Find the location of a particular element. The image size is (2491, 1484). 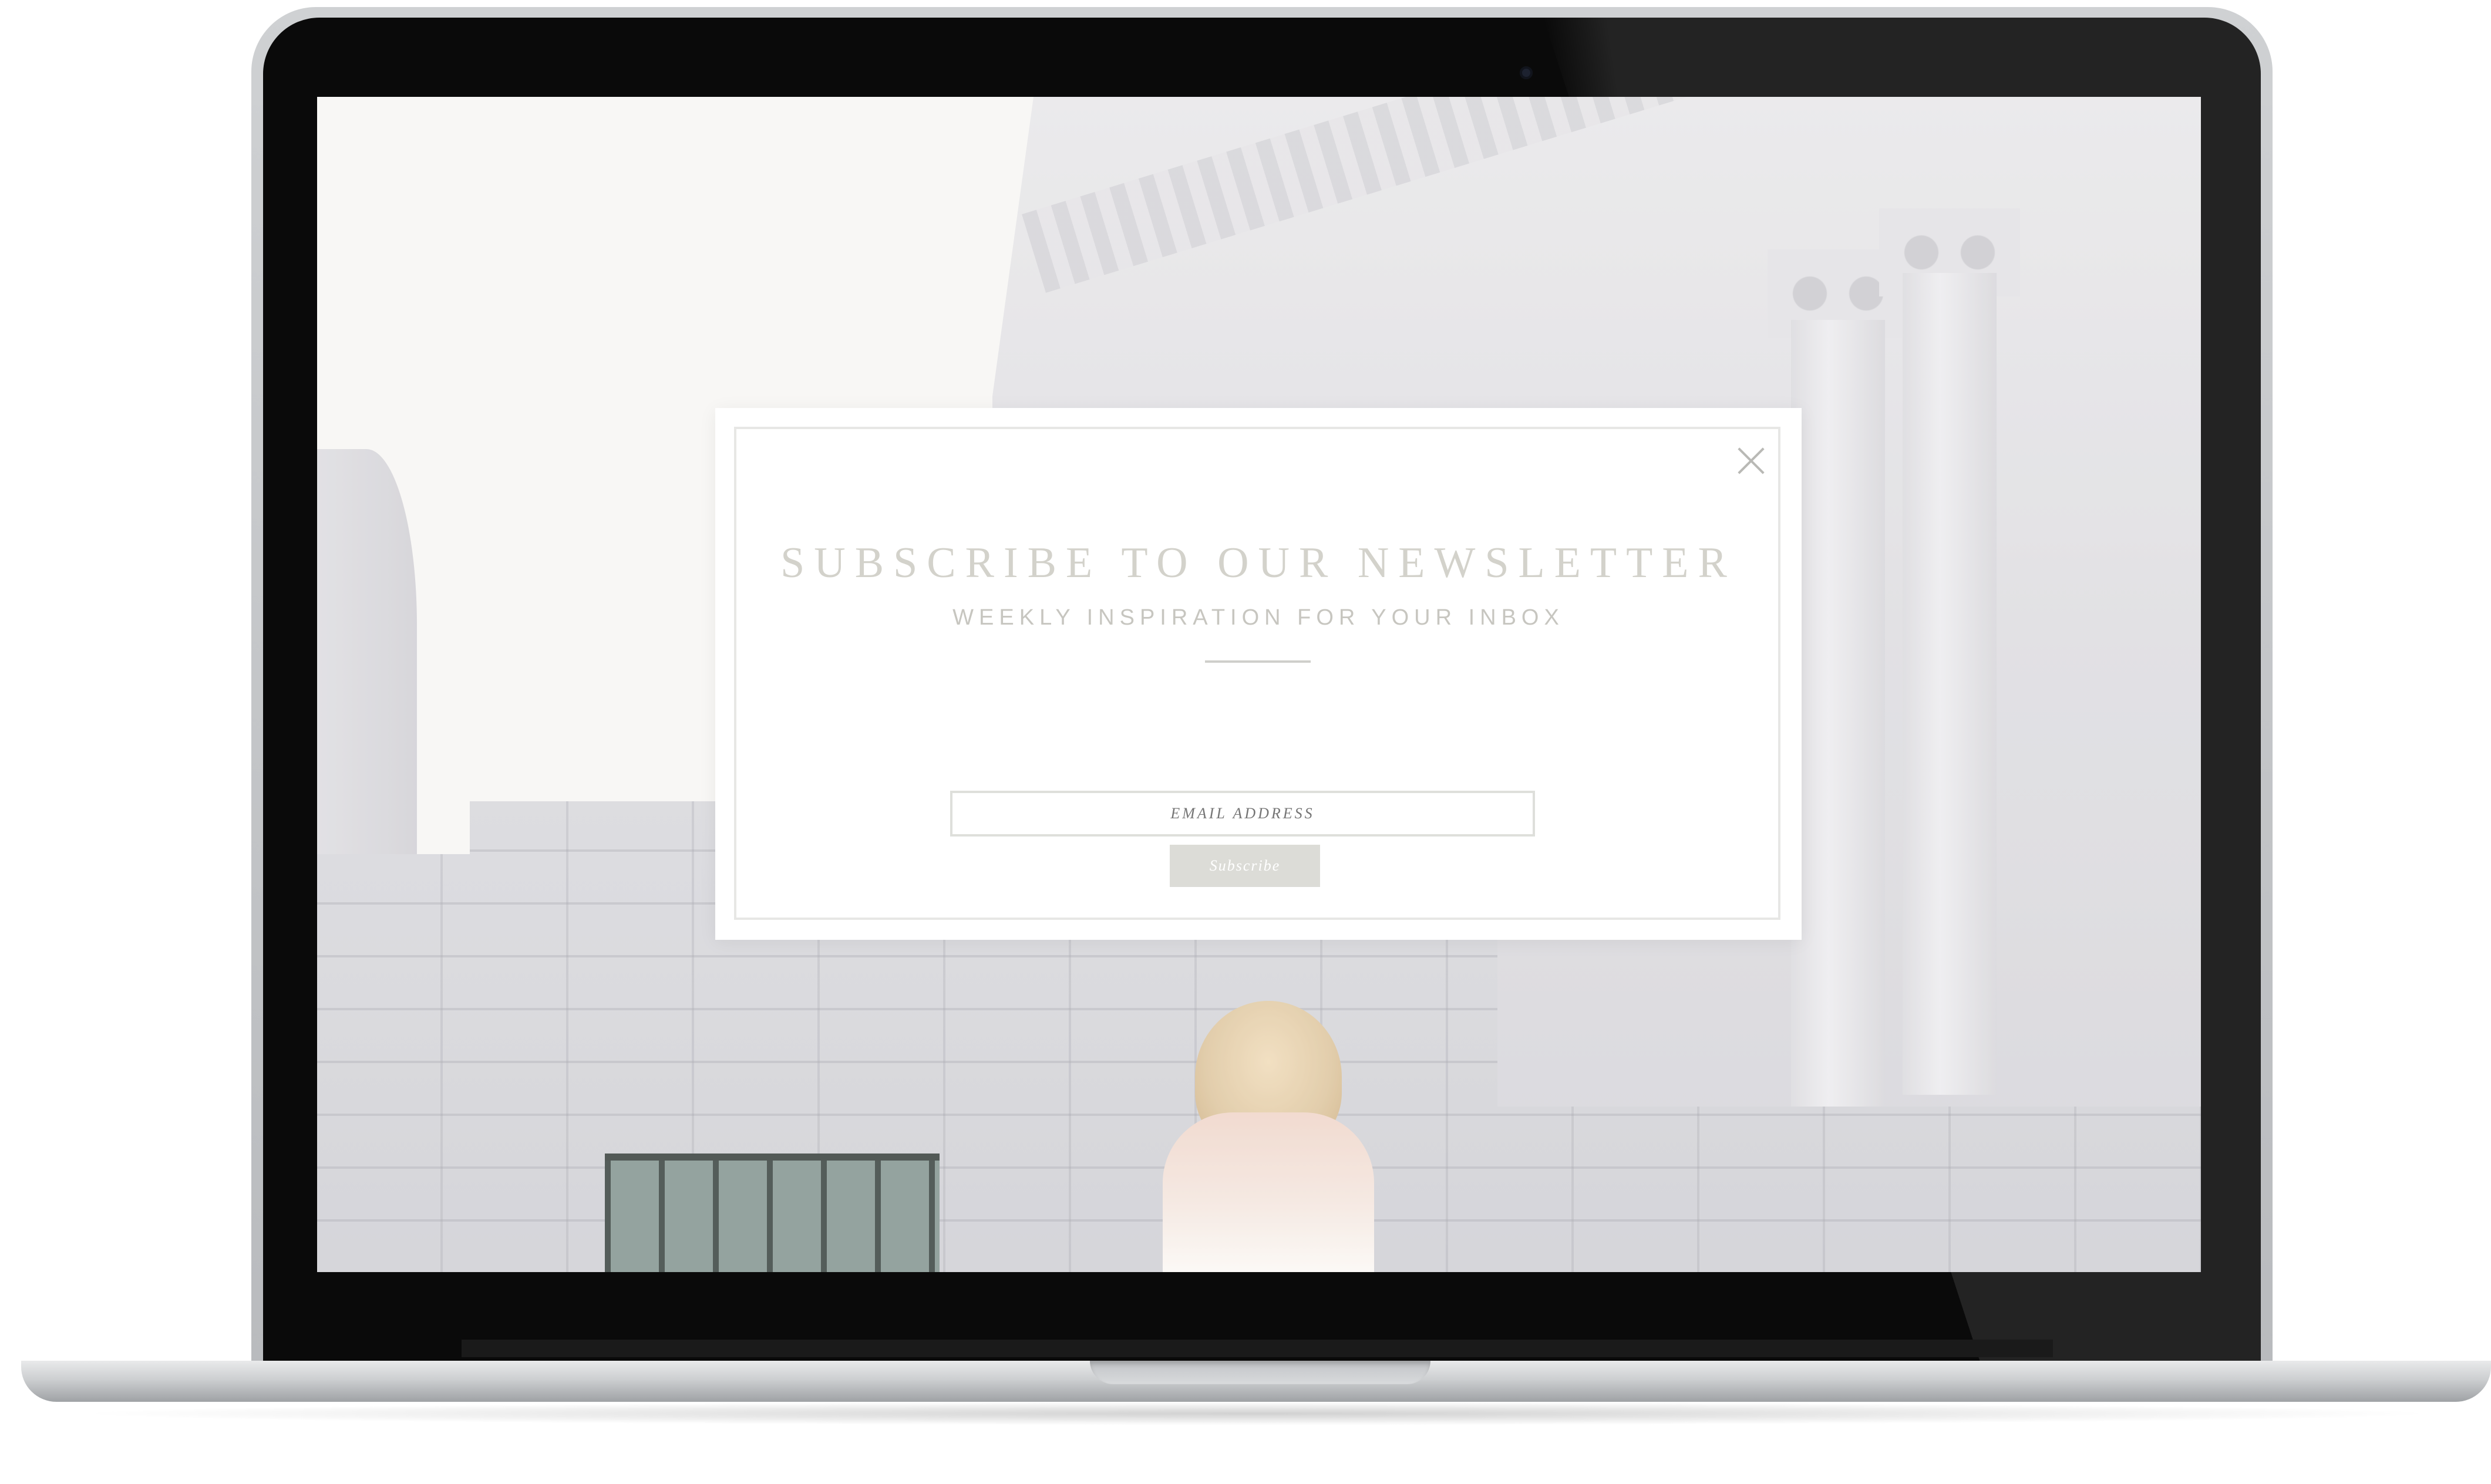

subscribe-button: Subscribe is located at coordinates (1245, 866).